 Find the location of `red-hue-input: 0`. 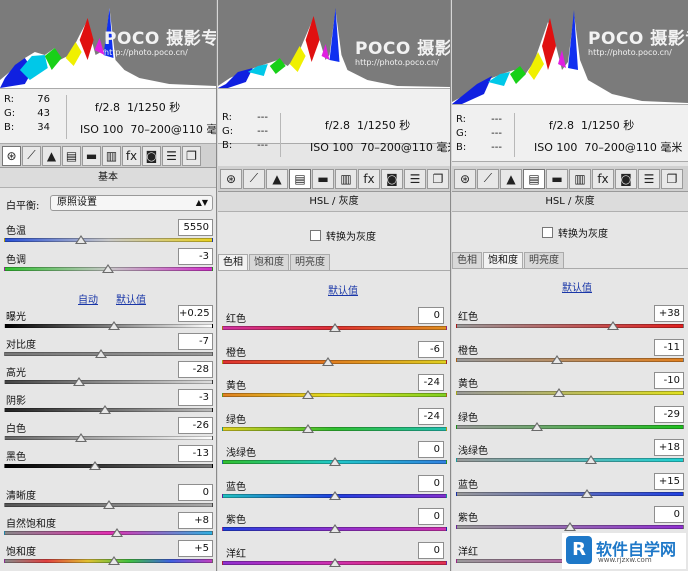

red-hue-input: 0 is located at coordinates (431, 315).